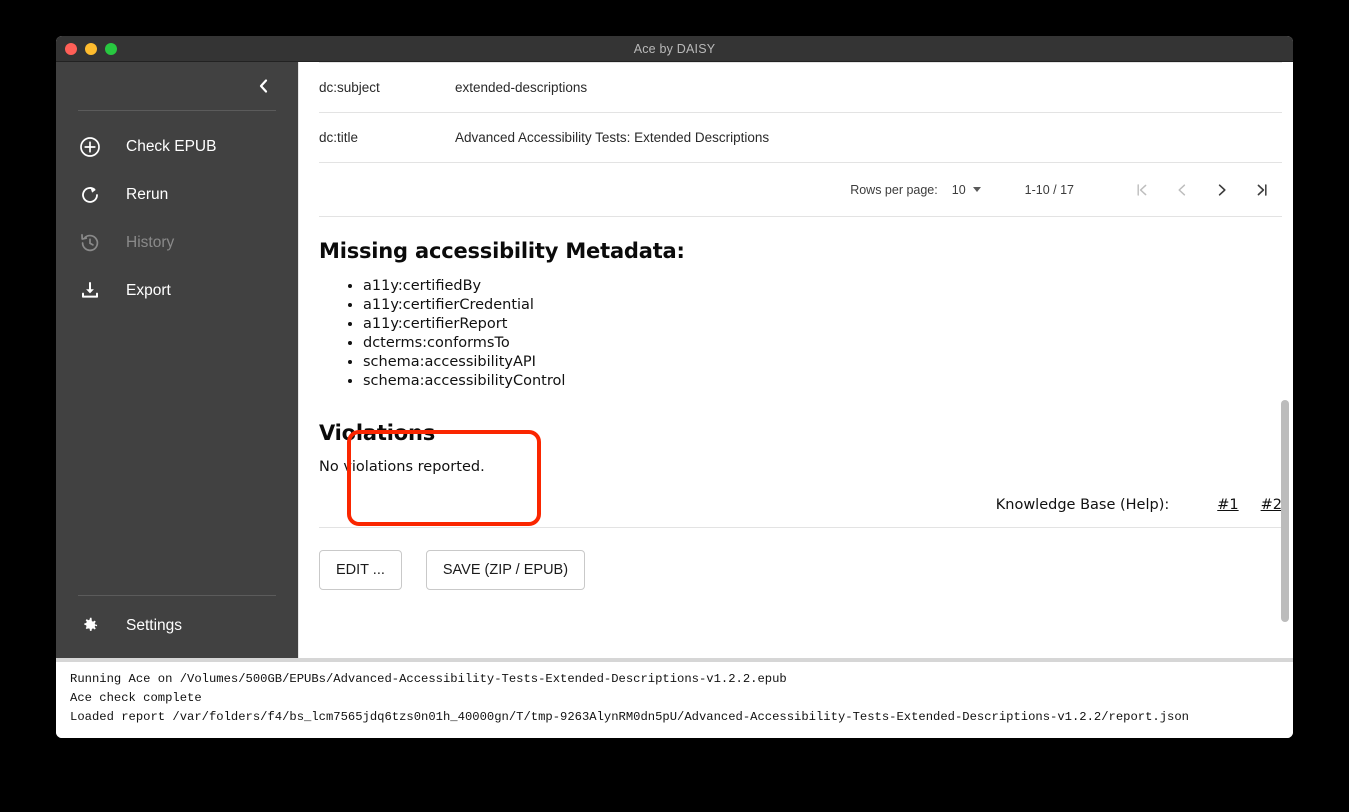 The image size is (1349, 812). I want to click on sidebar-collapse-row, so click(177, 86).